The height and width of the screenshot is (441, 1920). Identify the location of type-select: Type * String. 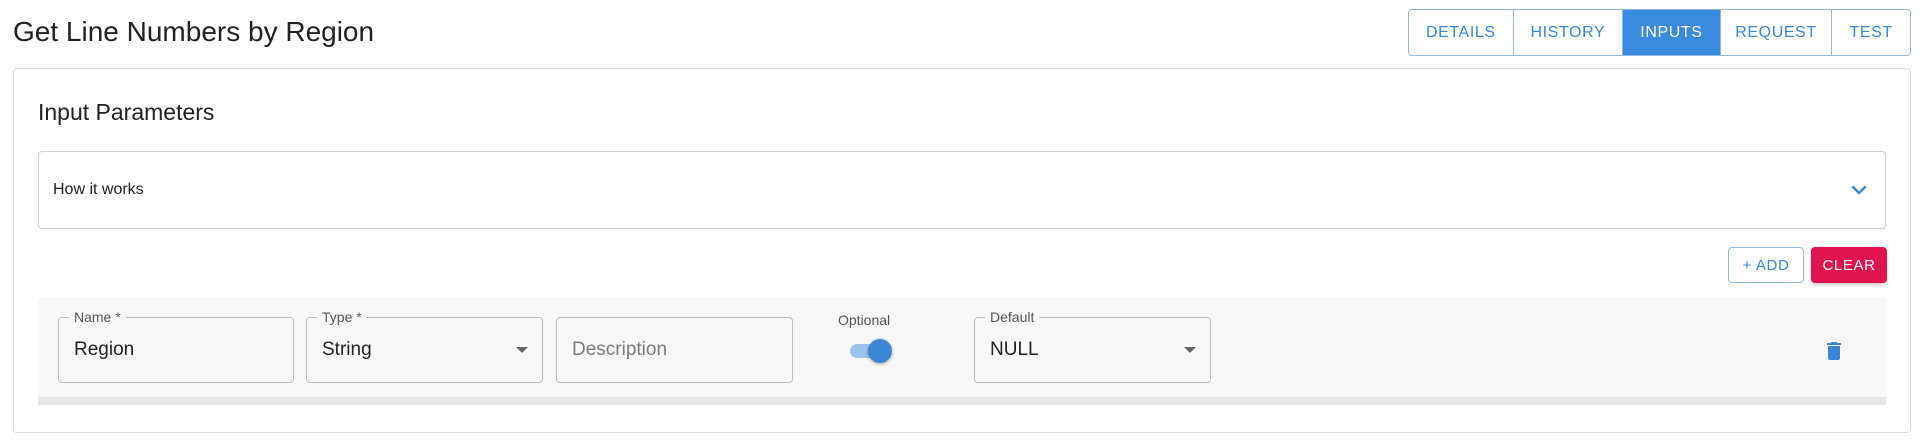
(424, 345).